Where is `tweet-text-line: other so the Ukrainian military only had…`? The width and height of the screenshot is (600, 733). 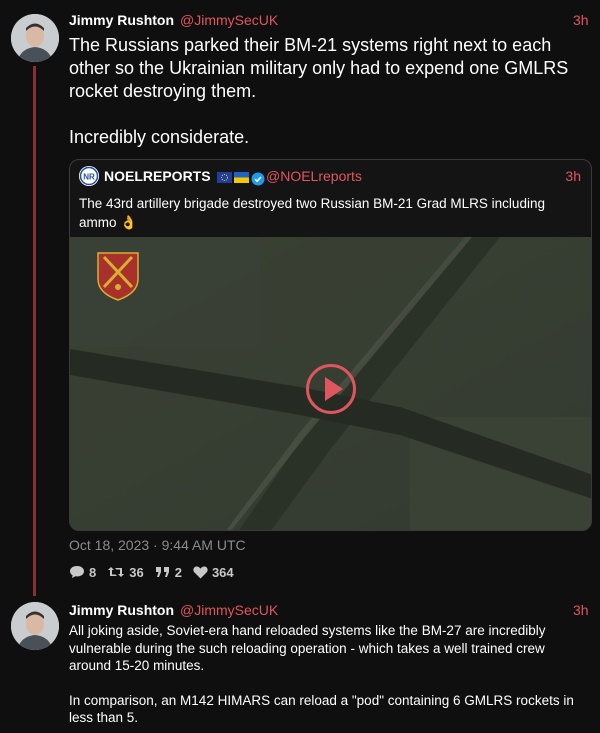 tweet-text-line: other so the Ukrainian military only had… is located at coordinates (319, 68).